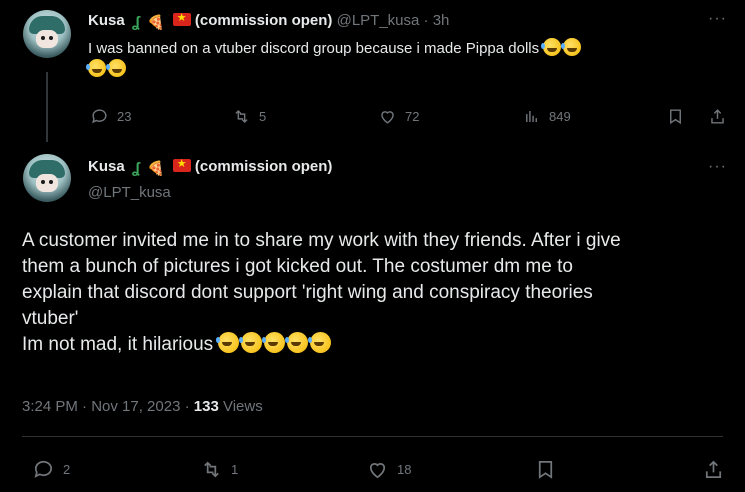  What do you see at coordinates (67, 469) in the screenshot?
I see `reply-count: 2` at bounding box center [67, 469].